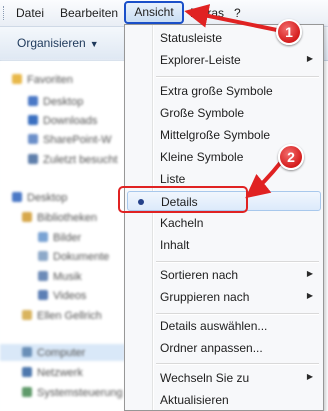  I want to click on annotation-arrows, so click(233, 101).